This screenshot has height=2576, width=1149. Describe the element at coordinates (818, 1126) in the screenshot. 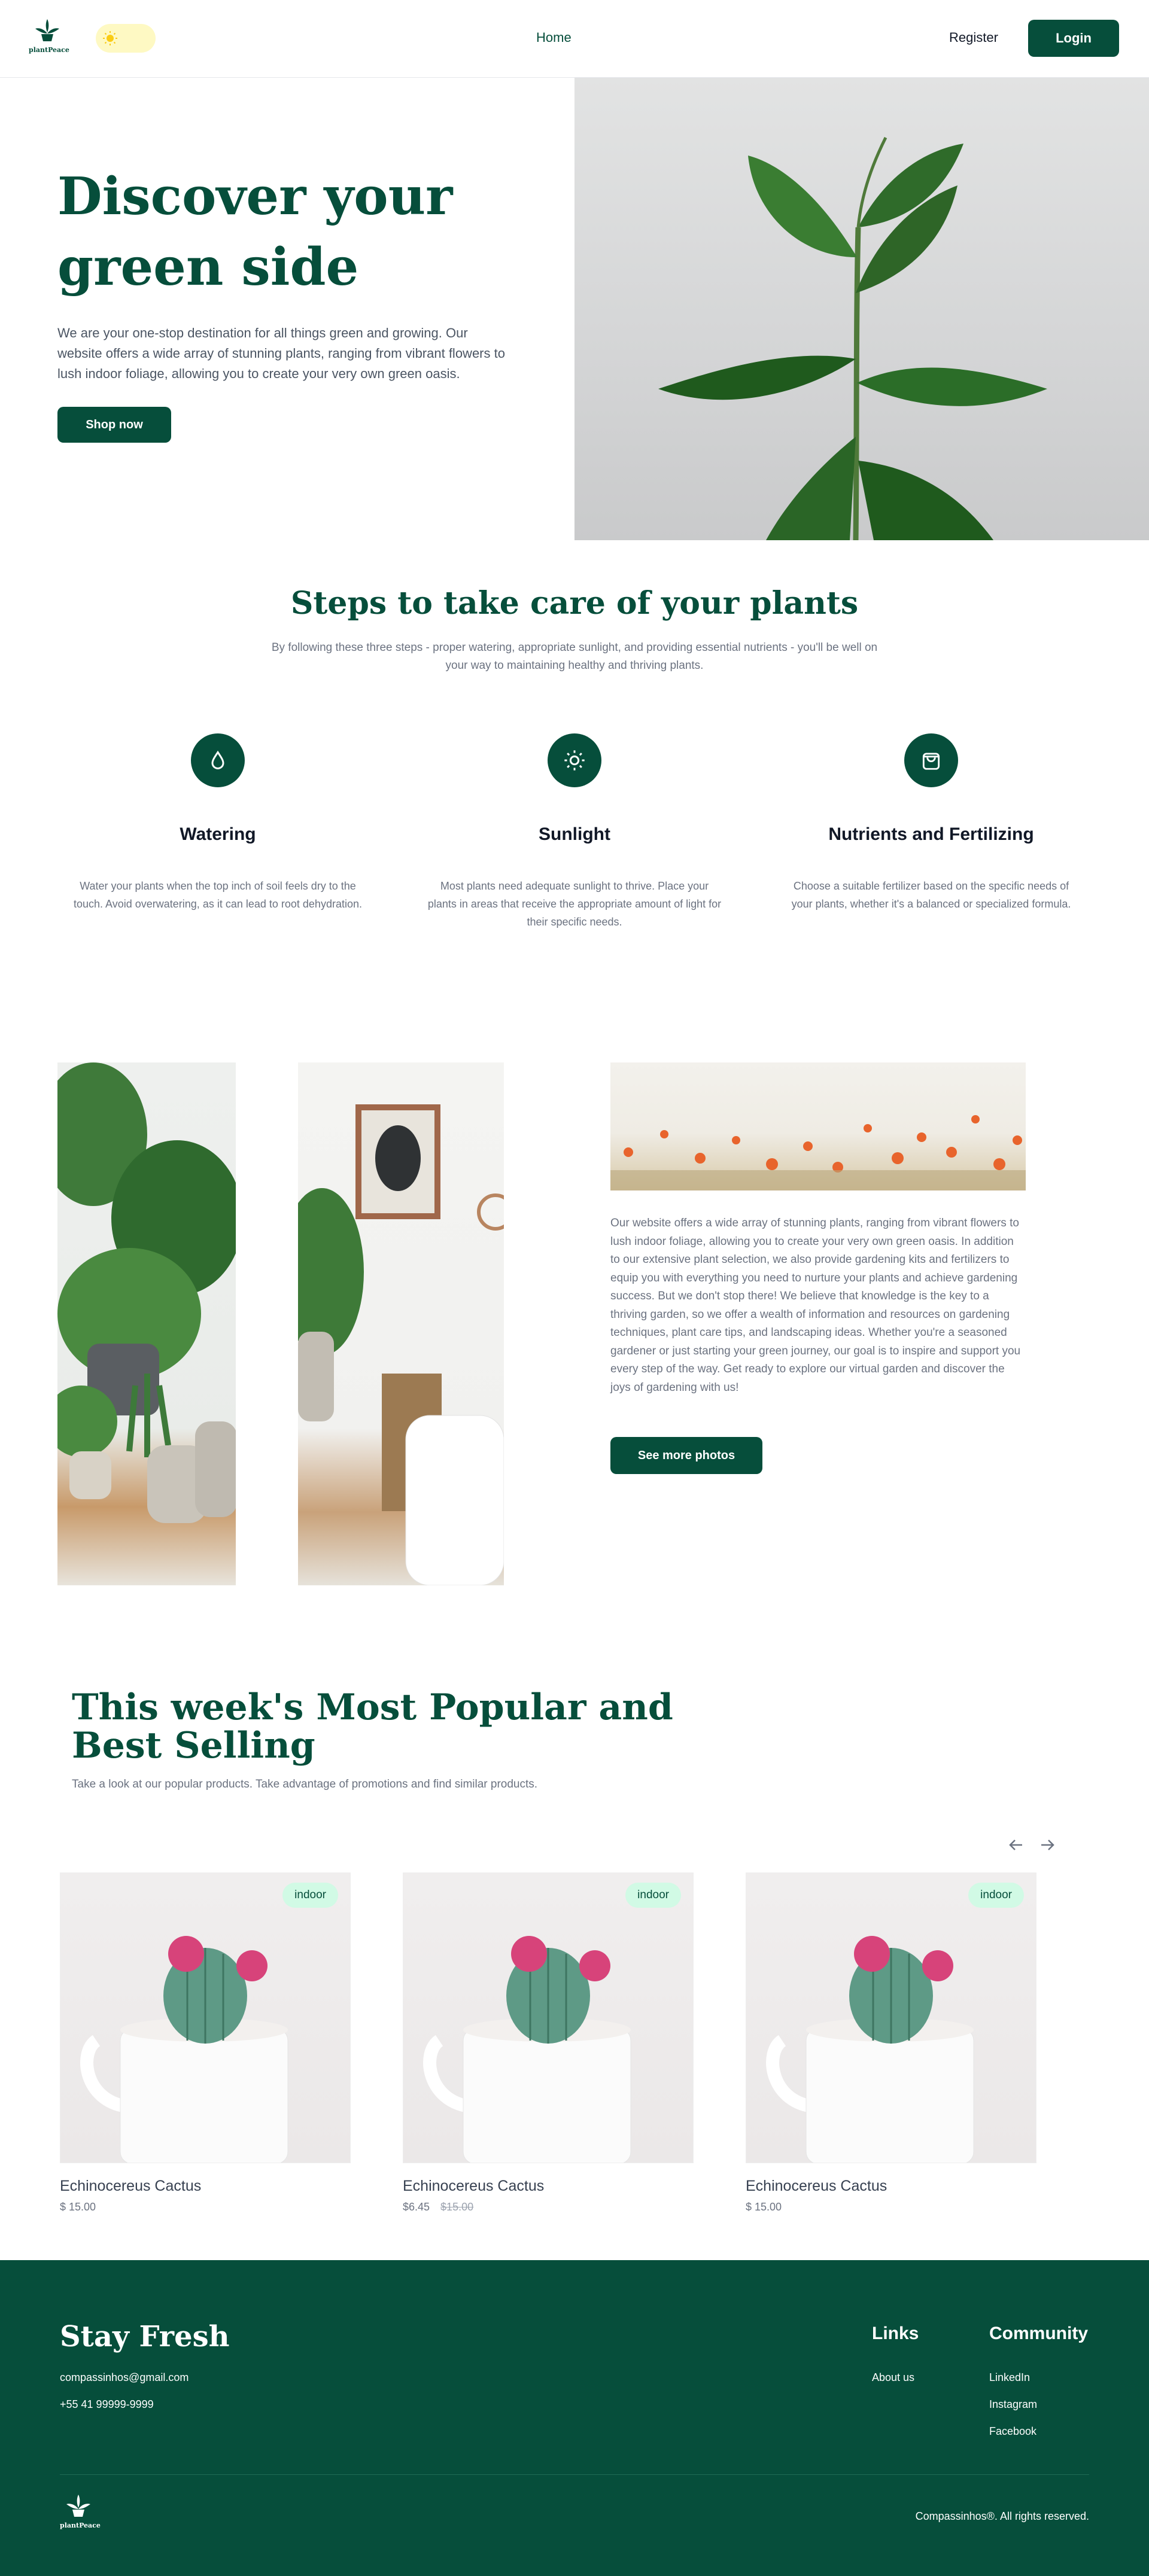

I see `gallery-image-poppies` at that location.